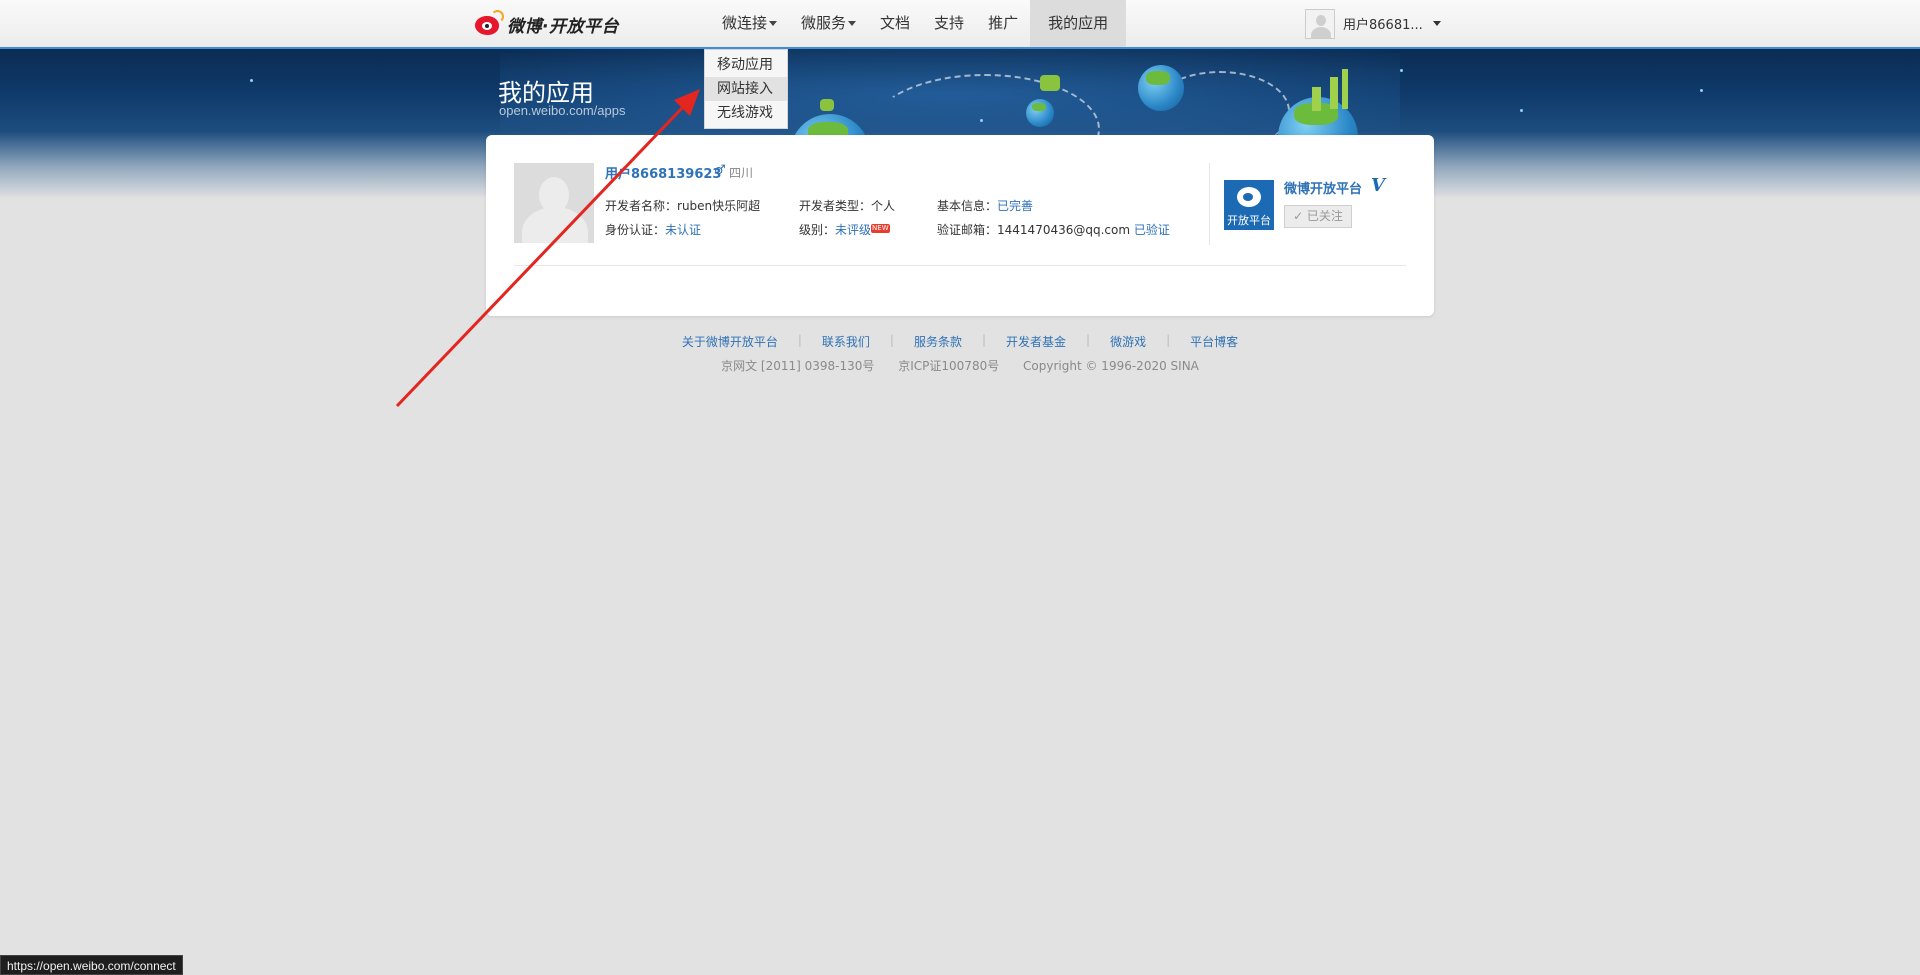  Describe the element at coordinates (1318, 216) in the screenshot. I see `followed-button: ✓ 已关注` at that location.